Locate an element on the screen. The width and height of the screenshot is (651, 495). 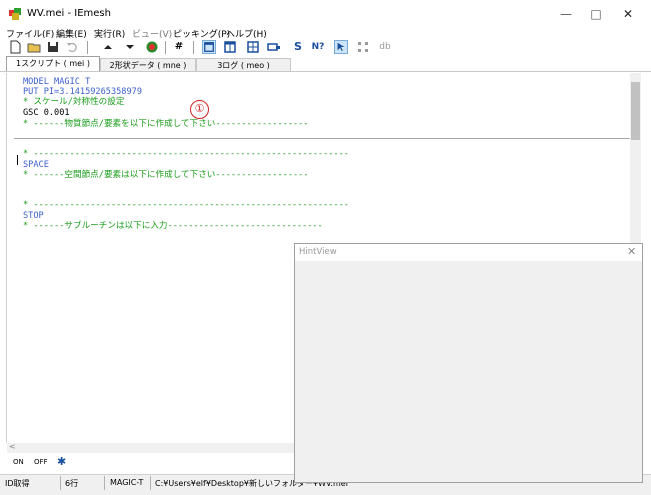
code-line: MODEL MAGIC T is located at coordinates (57, 82).